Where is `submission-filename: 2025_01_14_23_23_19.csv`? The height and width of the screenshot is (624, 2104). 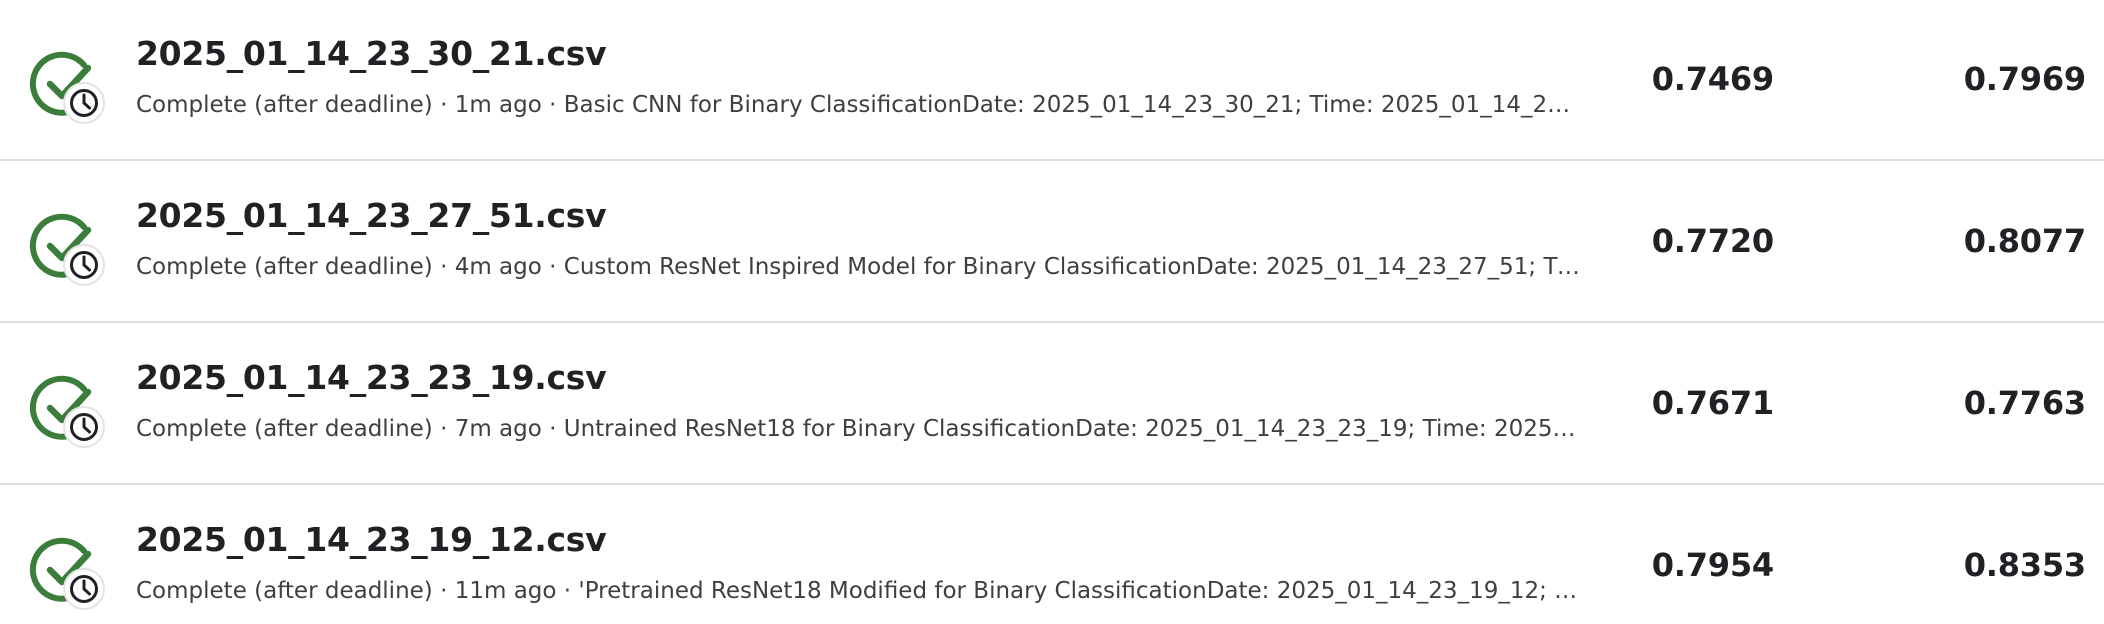
submission-filename: 2025_01_14_23_23_19.csv is located at coordinates (371, 377).